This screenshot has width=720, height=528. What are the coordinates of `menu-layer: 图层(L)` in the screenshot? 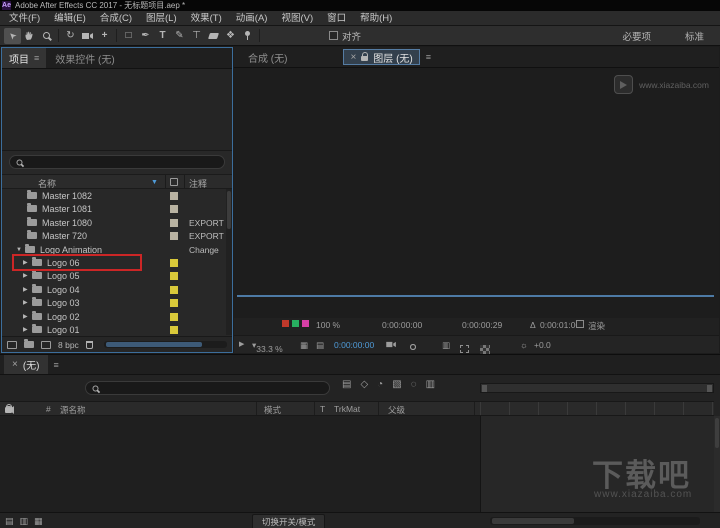 It's located at (161, 18).